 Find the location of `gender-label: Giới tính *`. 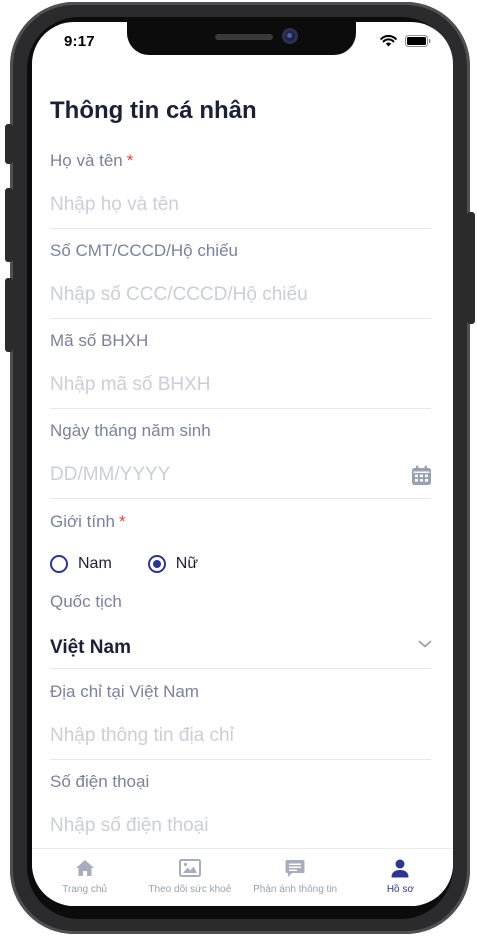

gender-label: Giới tính * is located at coordinates (88, 522).